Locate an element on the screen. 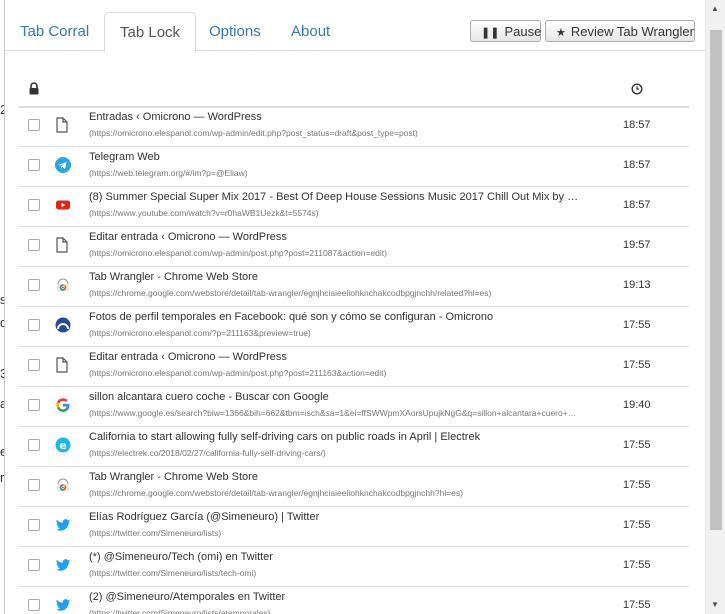 The height and width of the screenshot is (614, 725). electrek-icon: e is located at coordinates (63, 445).